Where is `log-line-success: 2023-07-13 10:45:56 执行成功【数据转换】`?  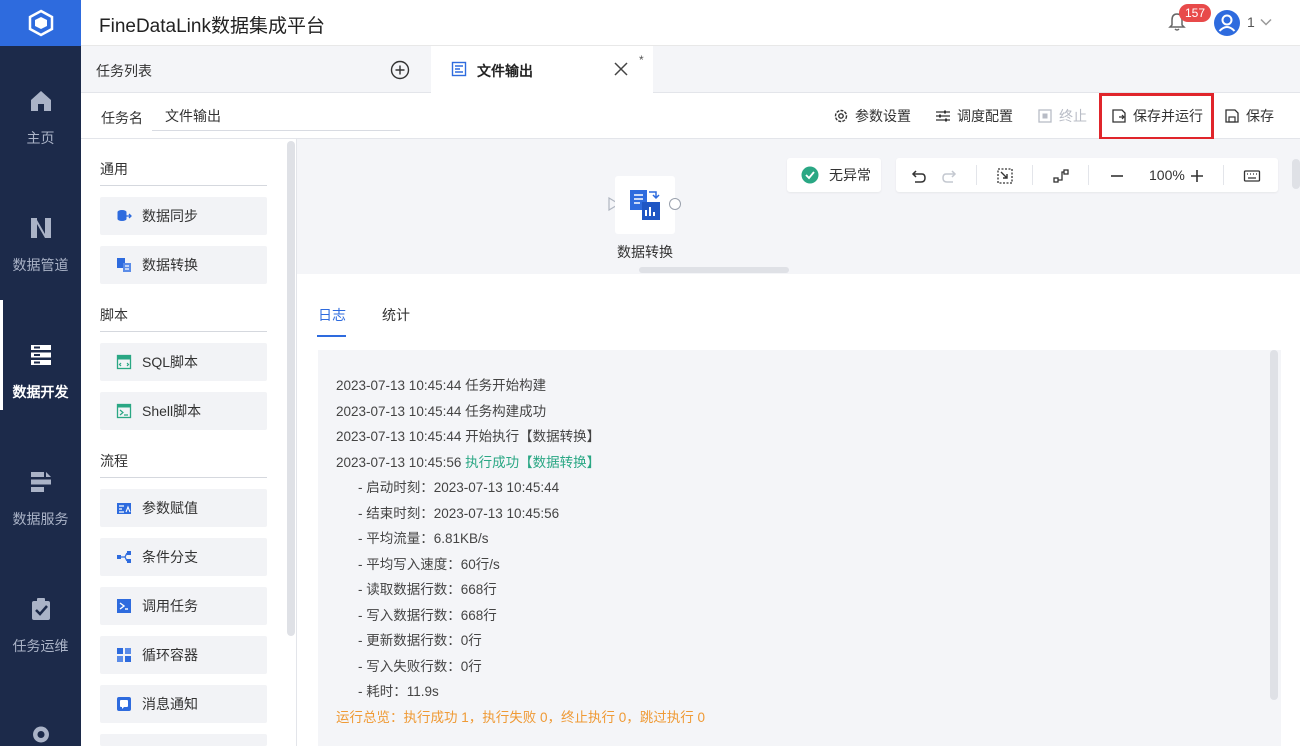 log-line-success: 2023-07-13 10:45:56 执行成功【数据转换】 is located at coordinates (468, 461).